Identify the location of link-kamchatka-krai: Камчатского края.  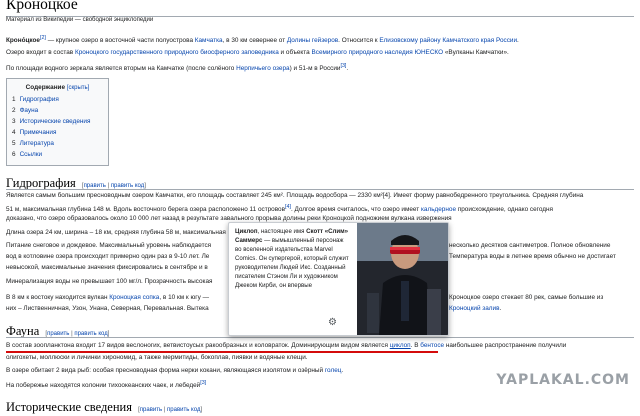
(468, 40).